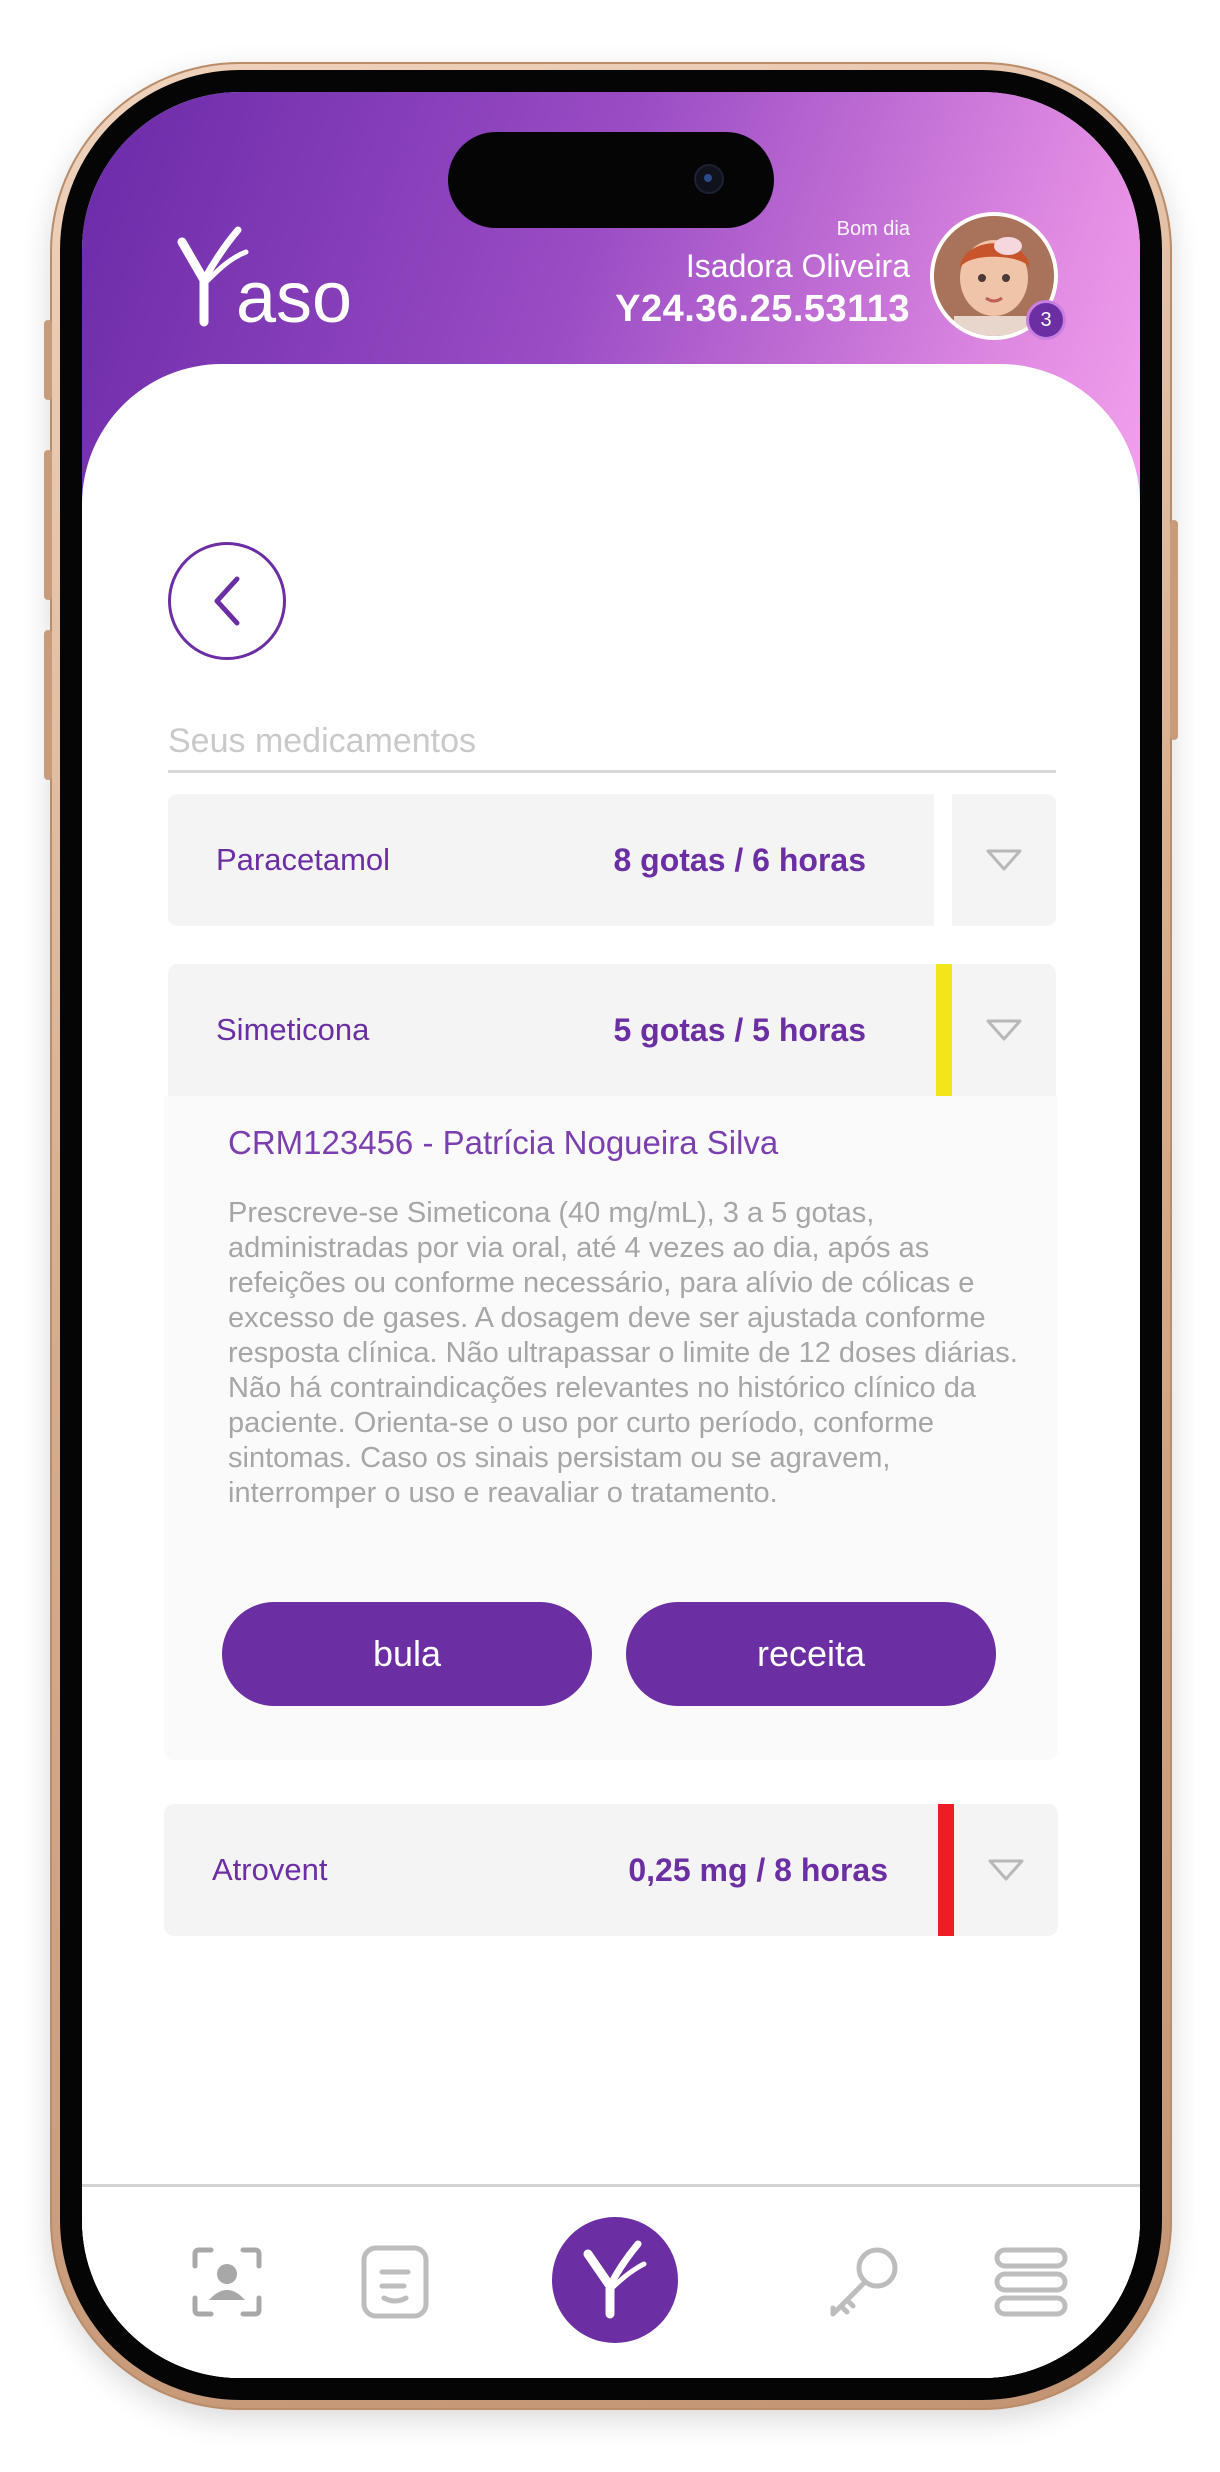 Image resolution: width=1220 pixels, height=2472 pixels. What do you see at coordinates (270, 1869) in the screenshot?
I see `medication-name: Atrovent` at bounding box center [270, 1869].